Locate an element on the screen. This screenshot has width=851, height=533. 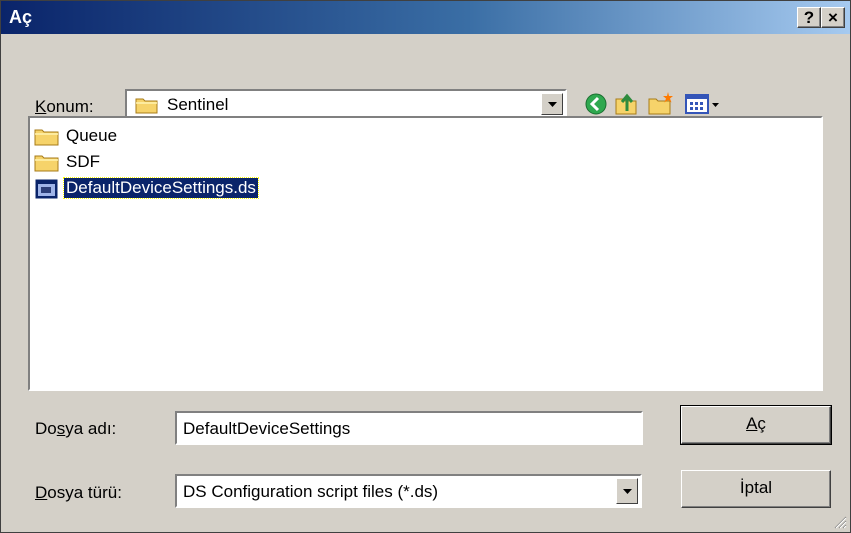
cancel-button: İptal is located at coordinates (756, 489).